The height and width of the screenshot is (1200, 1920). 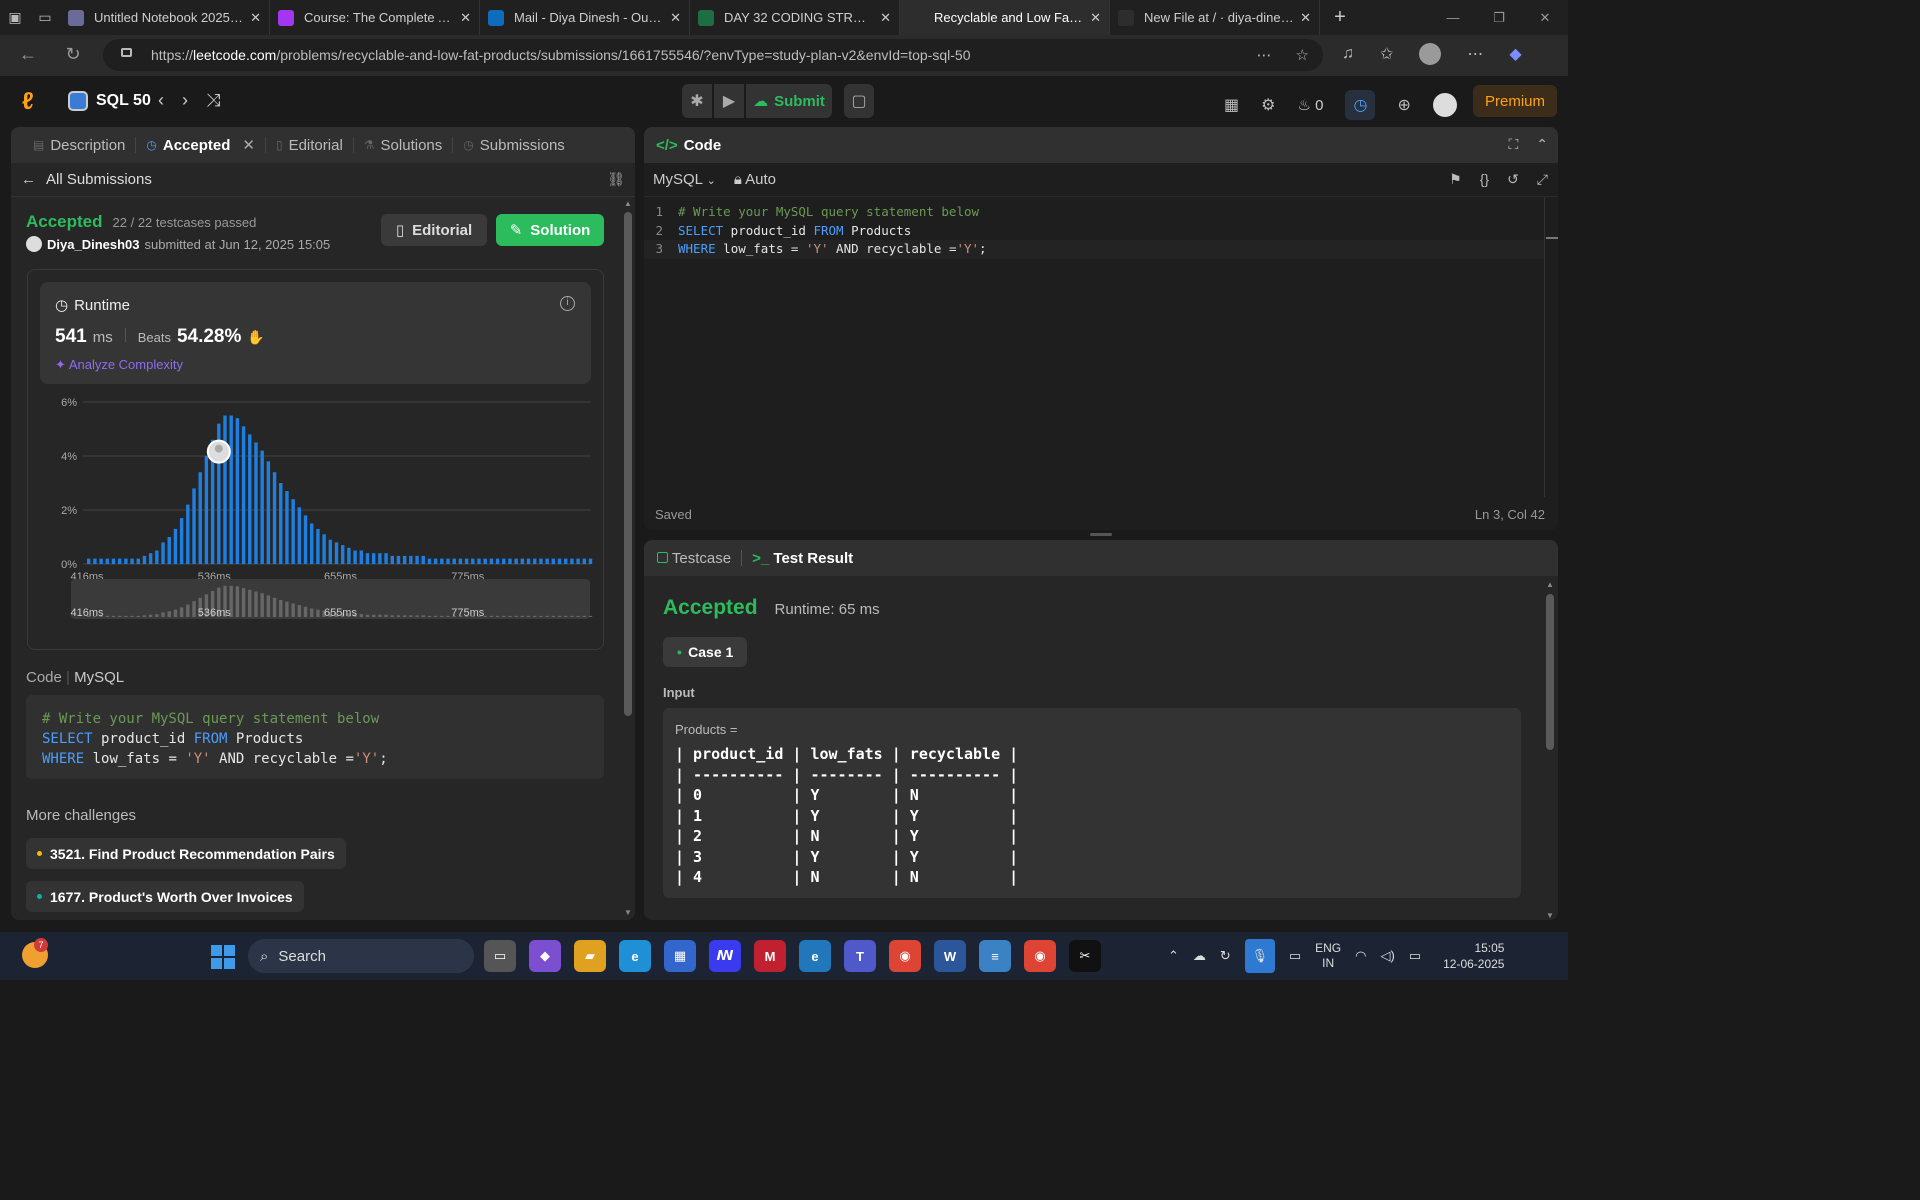 What do you see at coordinates (795, 17) in the screenshot?
I see `browser-tab: DAY 32 CODING STREAK ✕` at bounding box center [795, 17].